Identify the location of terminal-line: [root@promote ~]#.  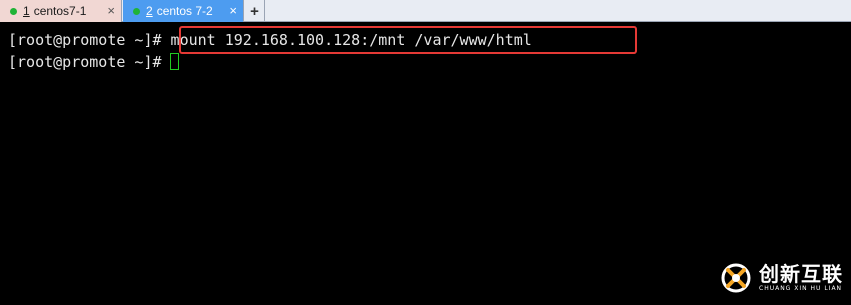
(93, 62).